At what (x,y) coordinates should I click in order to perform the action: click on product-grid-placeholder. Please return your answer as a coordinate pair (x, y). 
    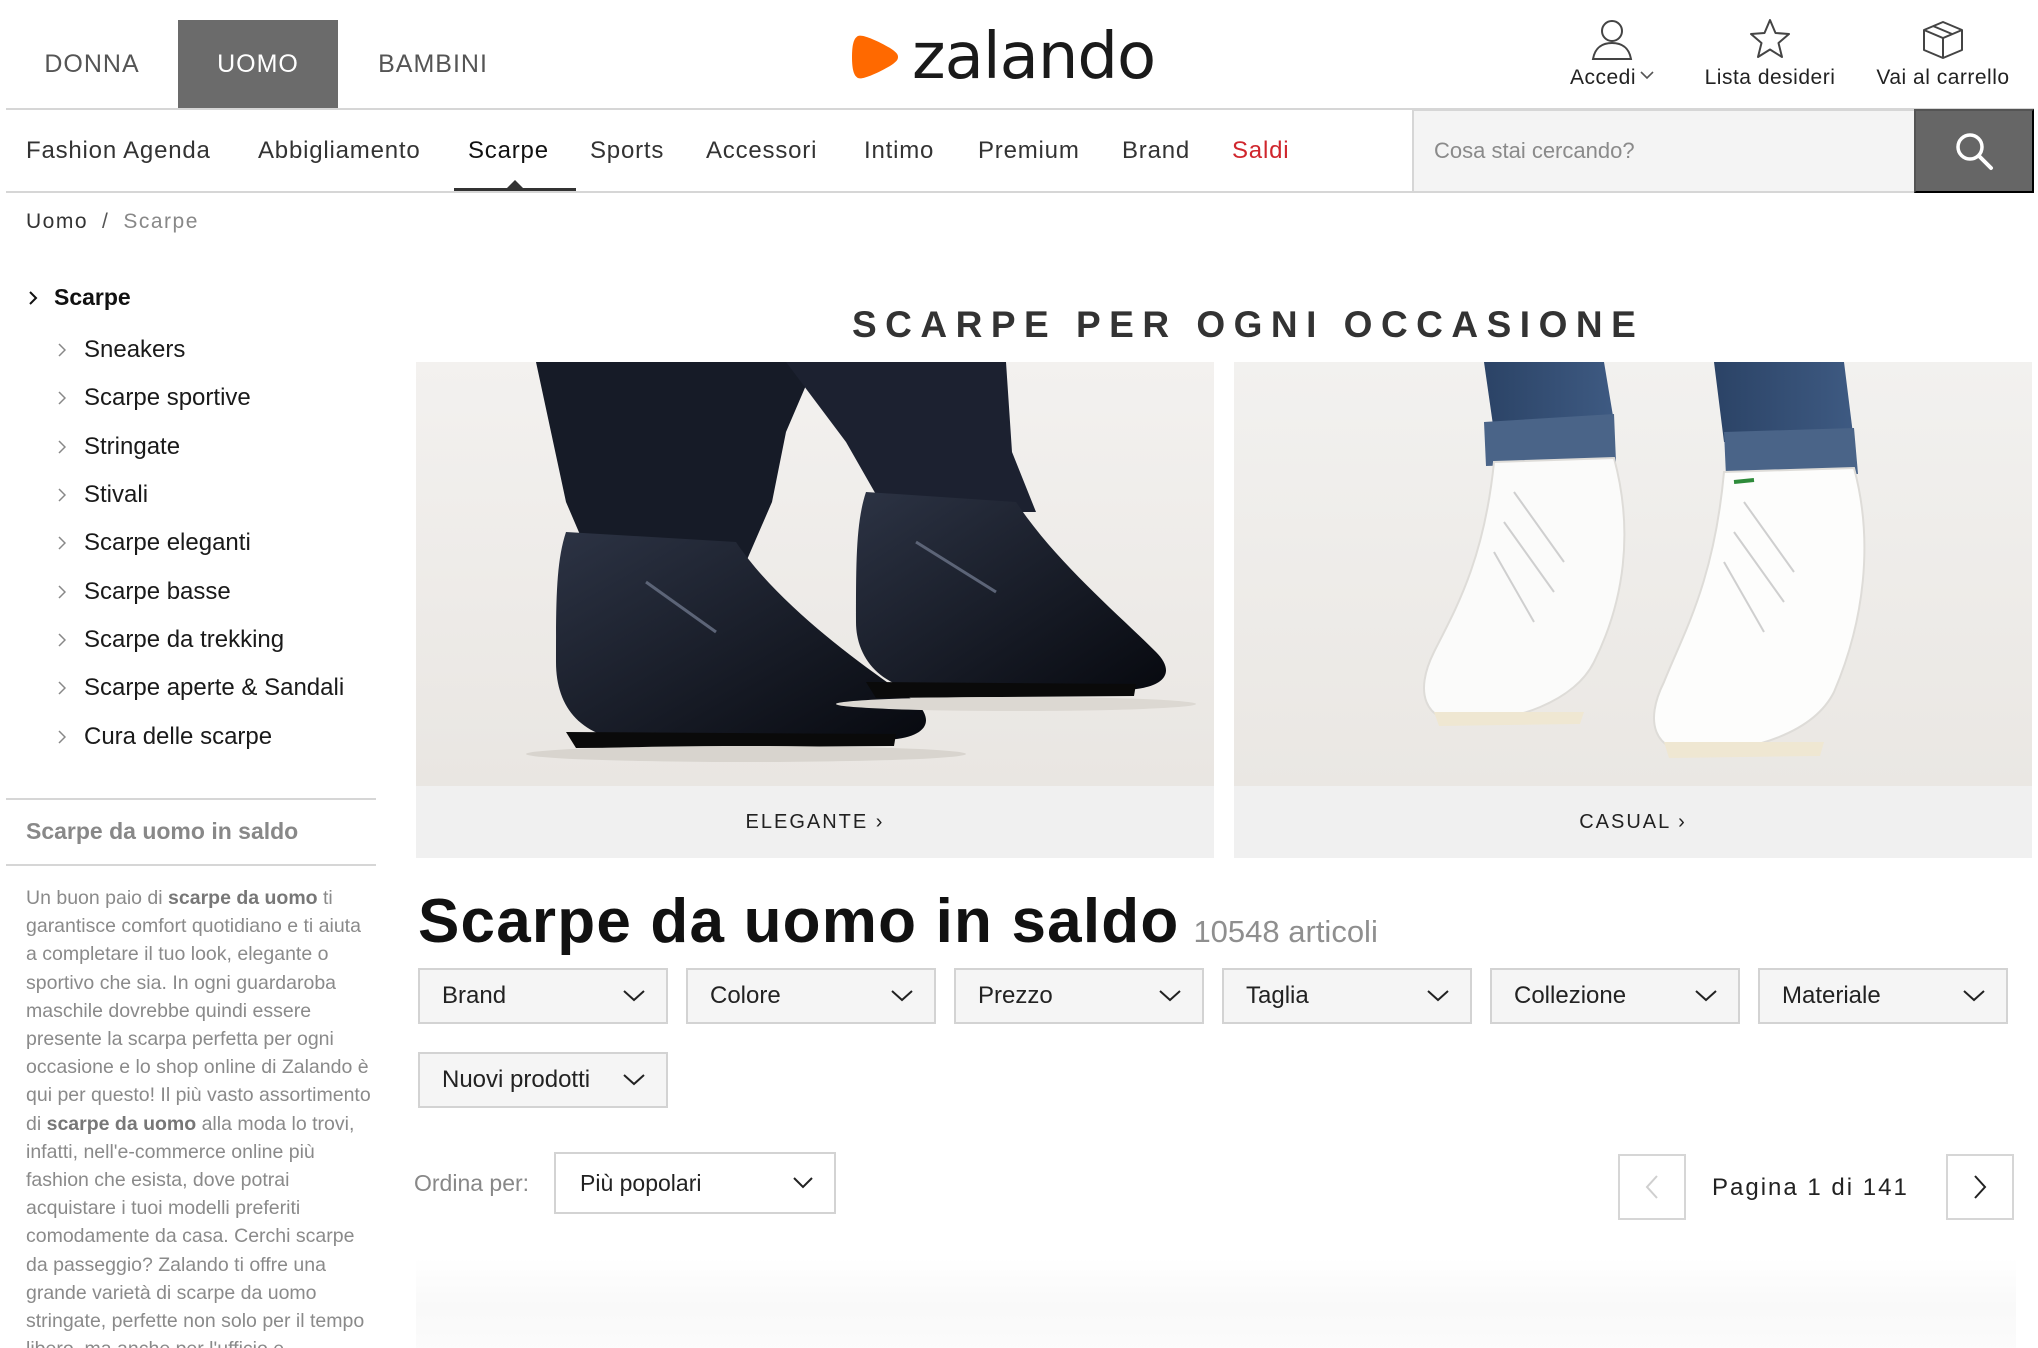
    Looking at the image, I should click on (1216, 1303).